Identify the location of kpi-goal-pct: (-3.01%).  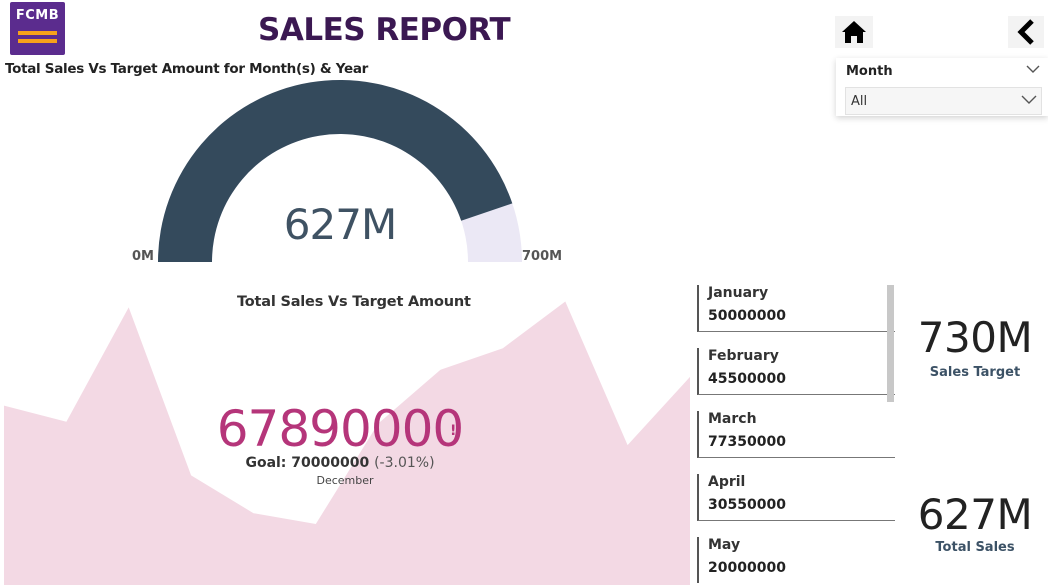
(404, 463).